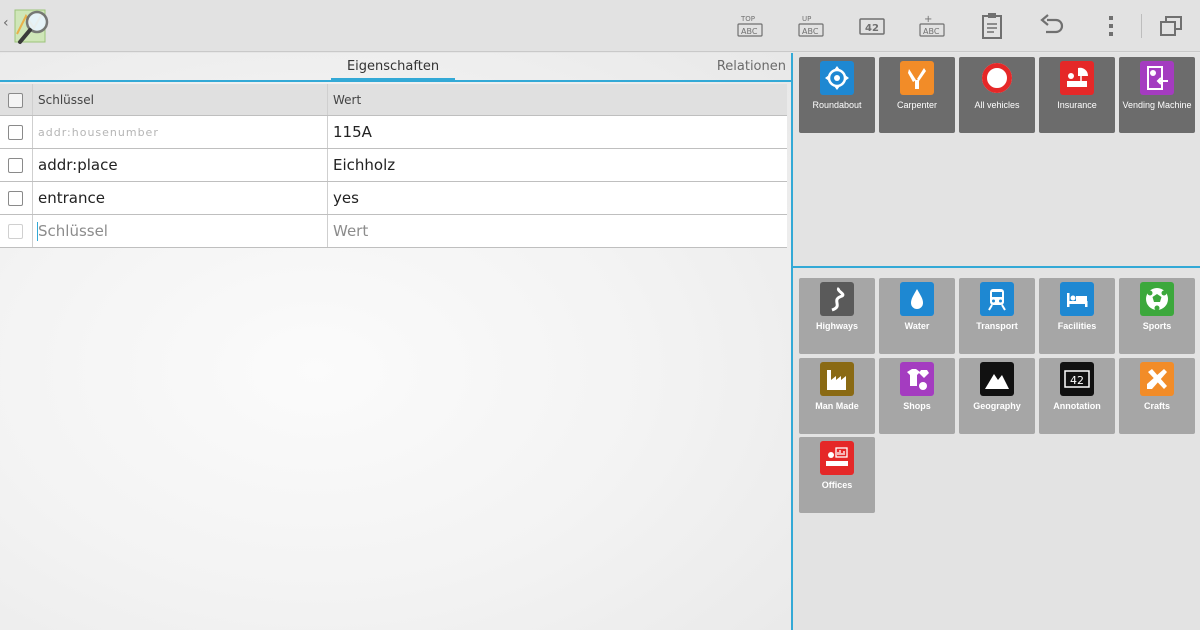  What do you see at coordinates (837, 78) in the screenshot?
I see `roundabout-icon` at bounding box center [837, 78].